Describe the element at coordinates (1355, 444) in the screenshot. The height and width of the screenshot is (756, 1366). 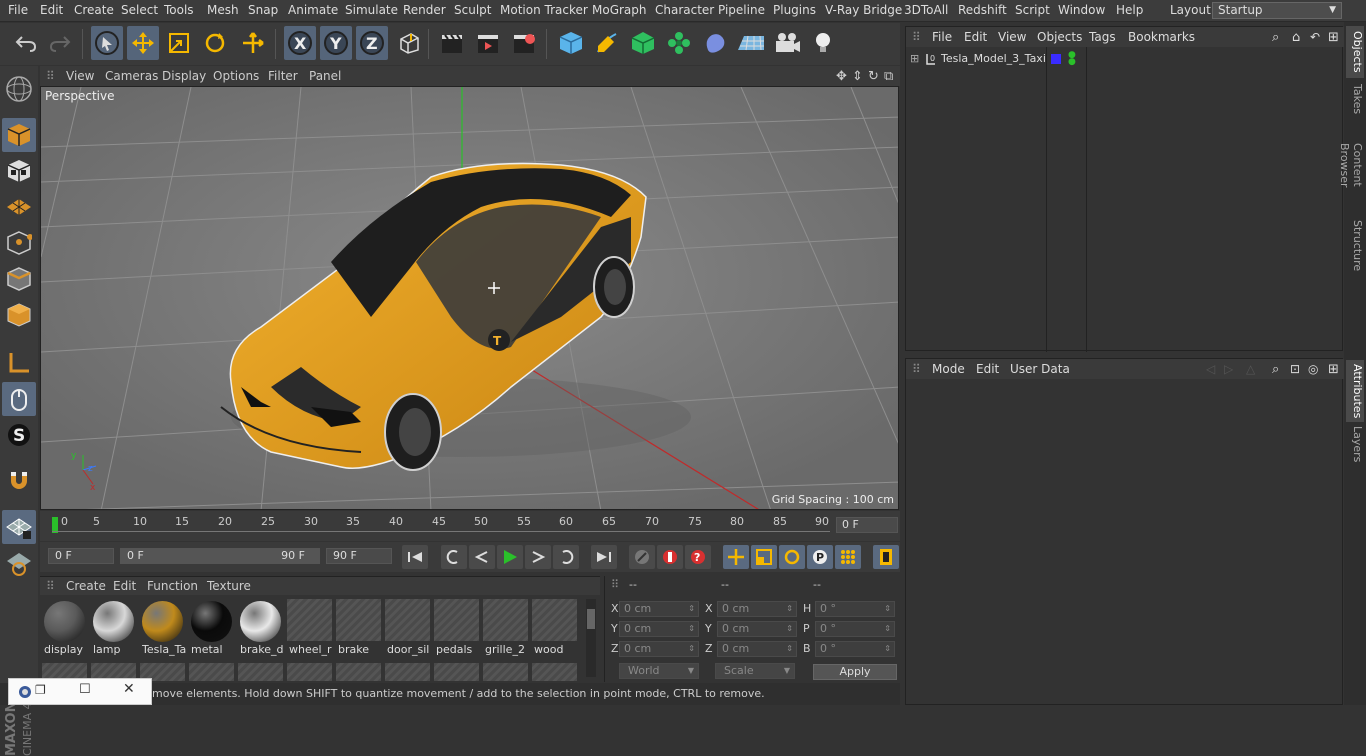
I see `tab-layers: Layers` at that location.